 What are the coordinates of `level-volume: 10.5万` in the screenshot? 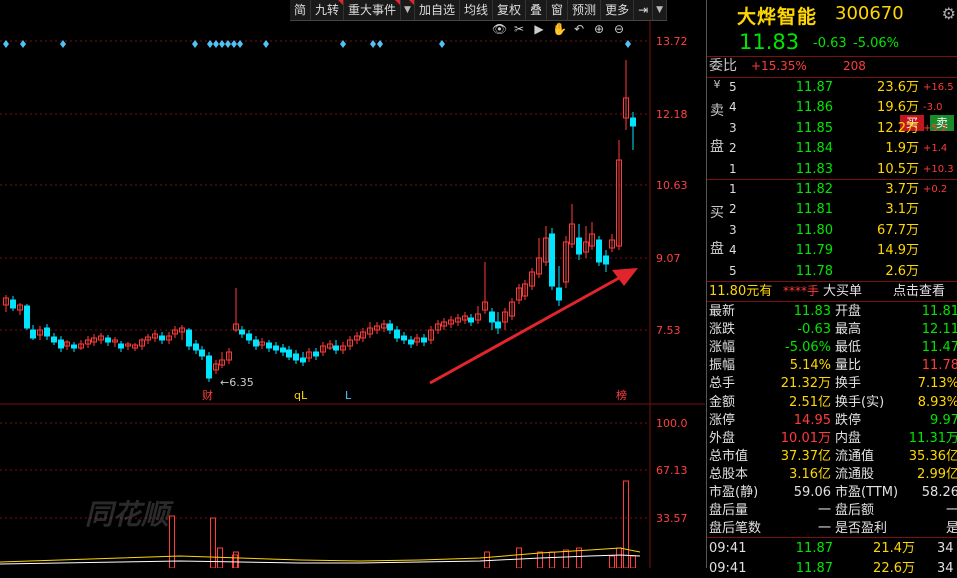 It's located at (898, 169).